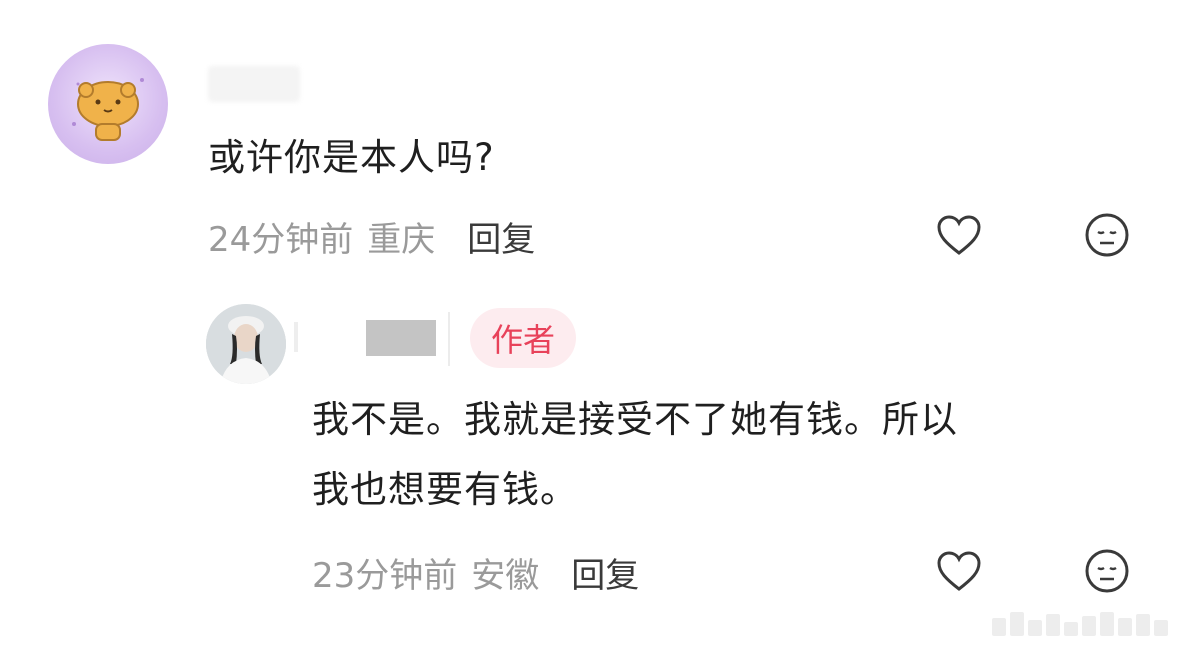 Image resolution: width=1178 pixels, height=650 pixels. Describe the element at coordinates (445, 489) in the screenshot. I see `reply-text-line2: 我也想要有钱。` at that location.